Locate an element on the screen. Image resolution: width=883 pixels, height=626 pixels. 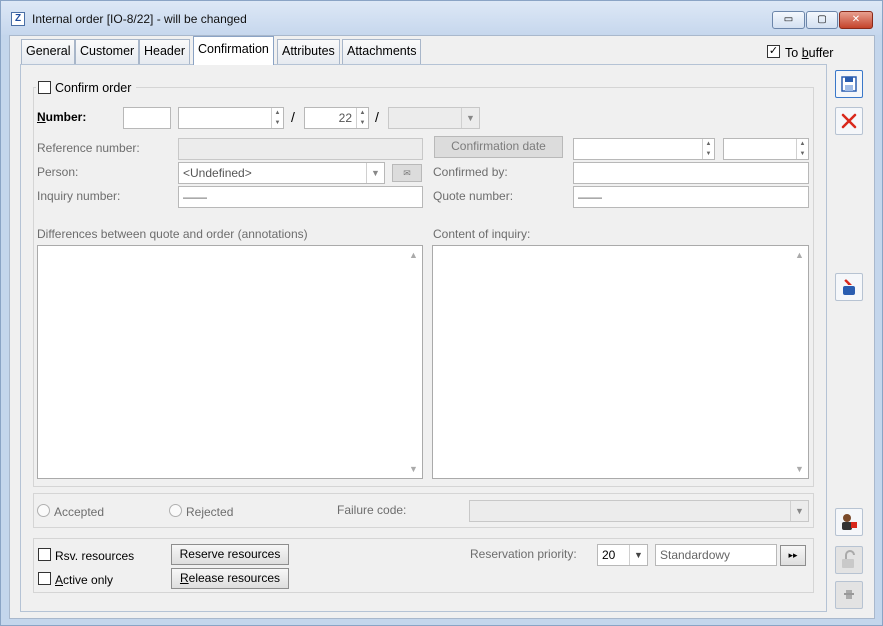
person-label: Person: is located at coordinates (58, 172).